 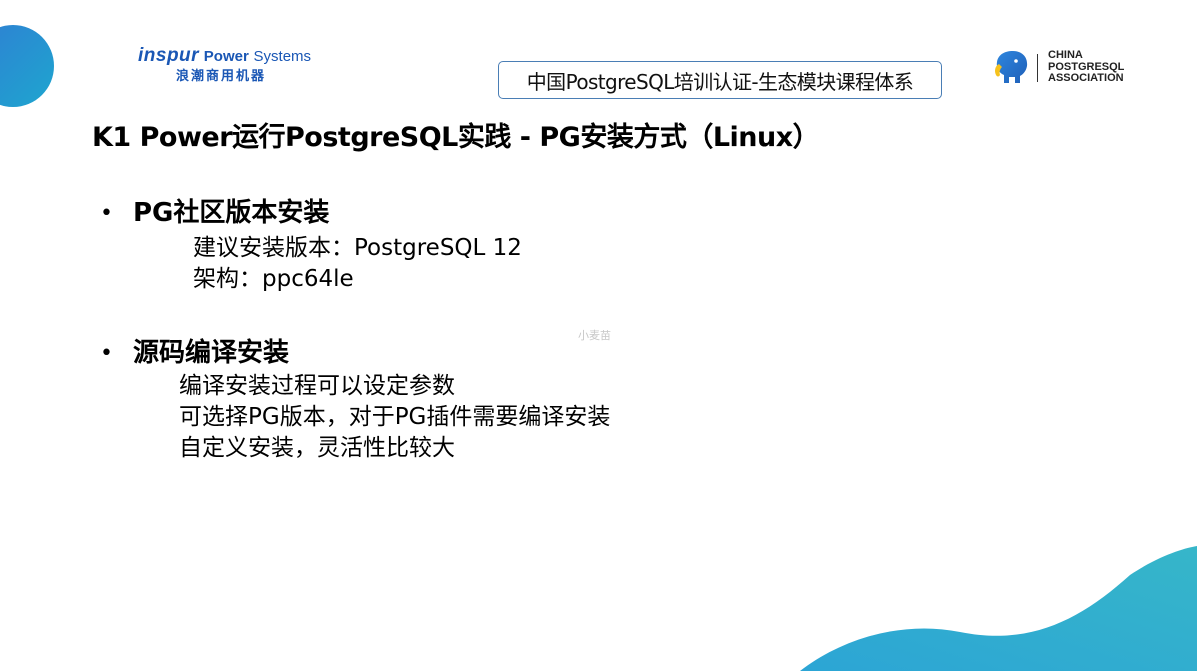 What do you see at coordinates (456, 137) in the screenshot?
I see `slide-title: K1 Power运行PostgreSQL实践 - PG安装方式（Linux）` at bounding box center [456, 137].